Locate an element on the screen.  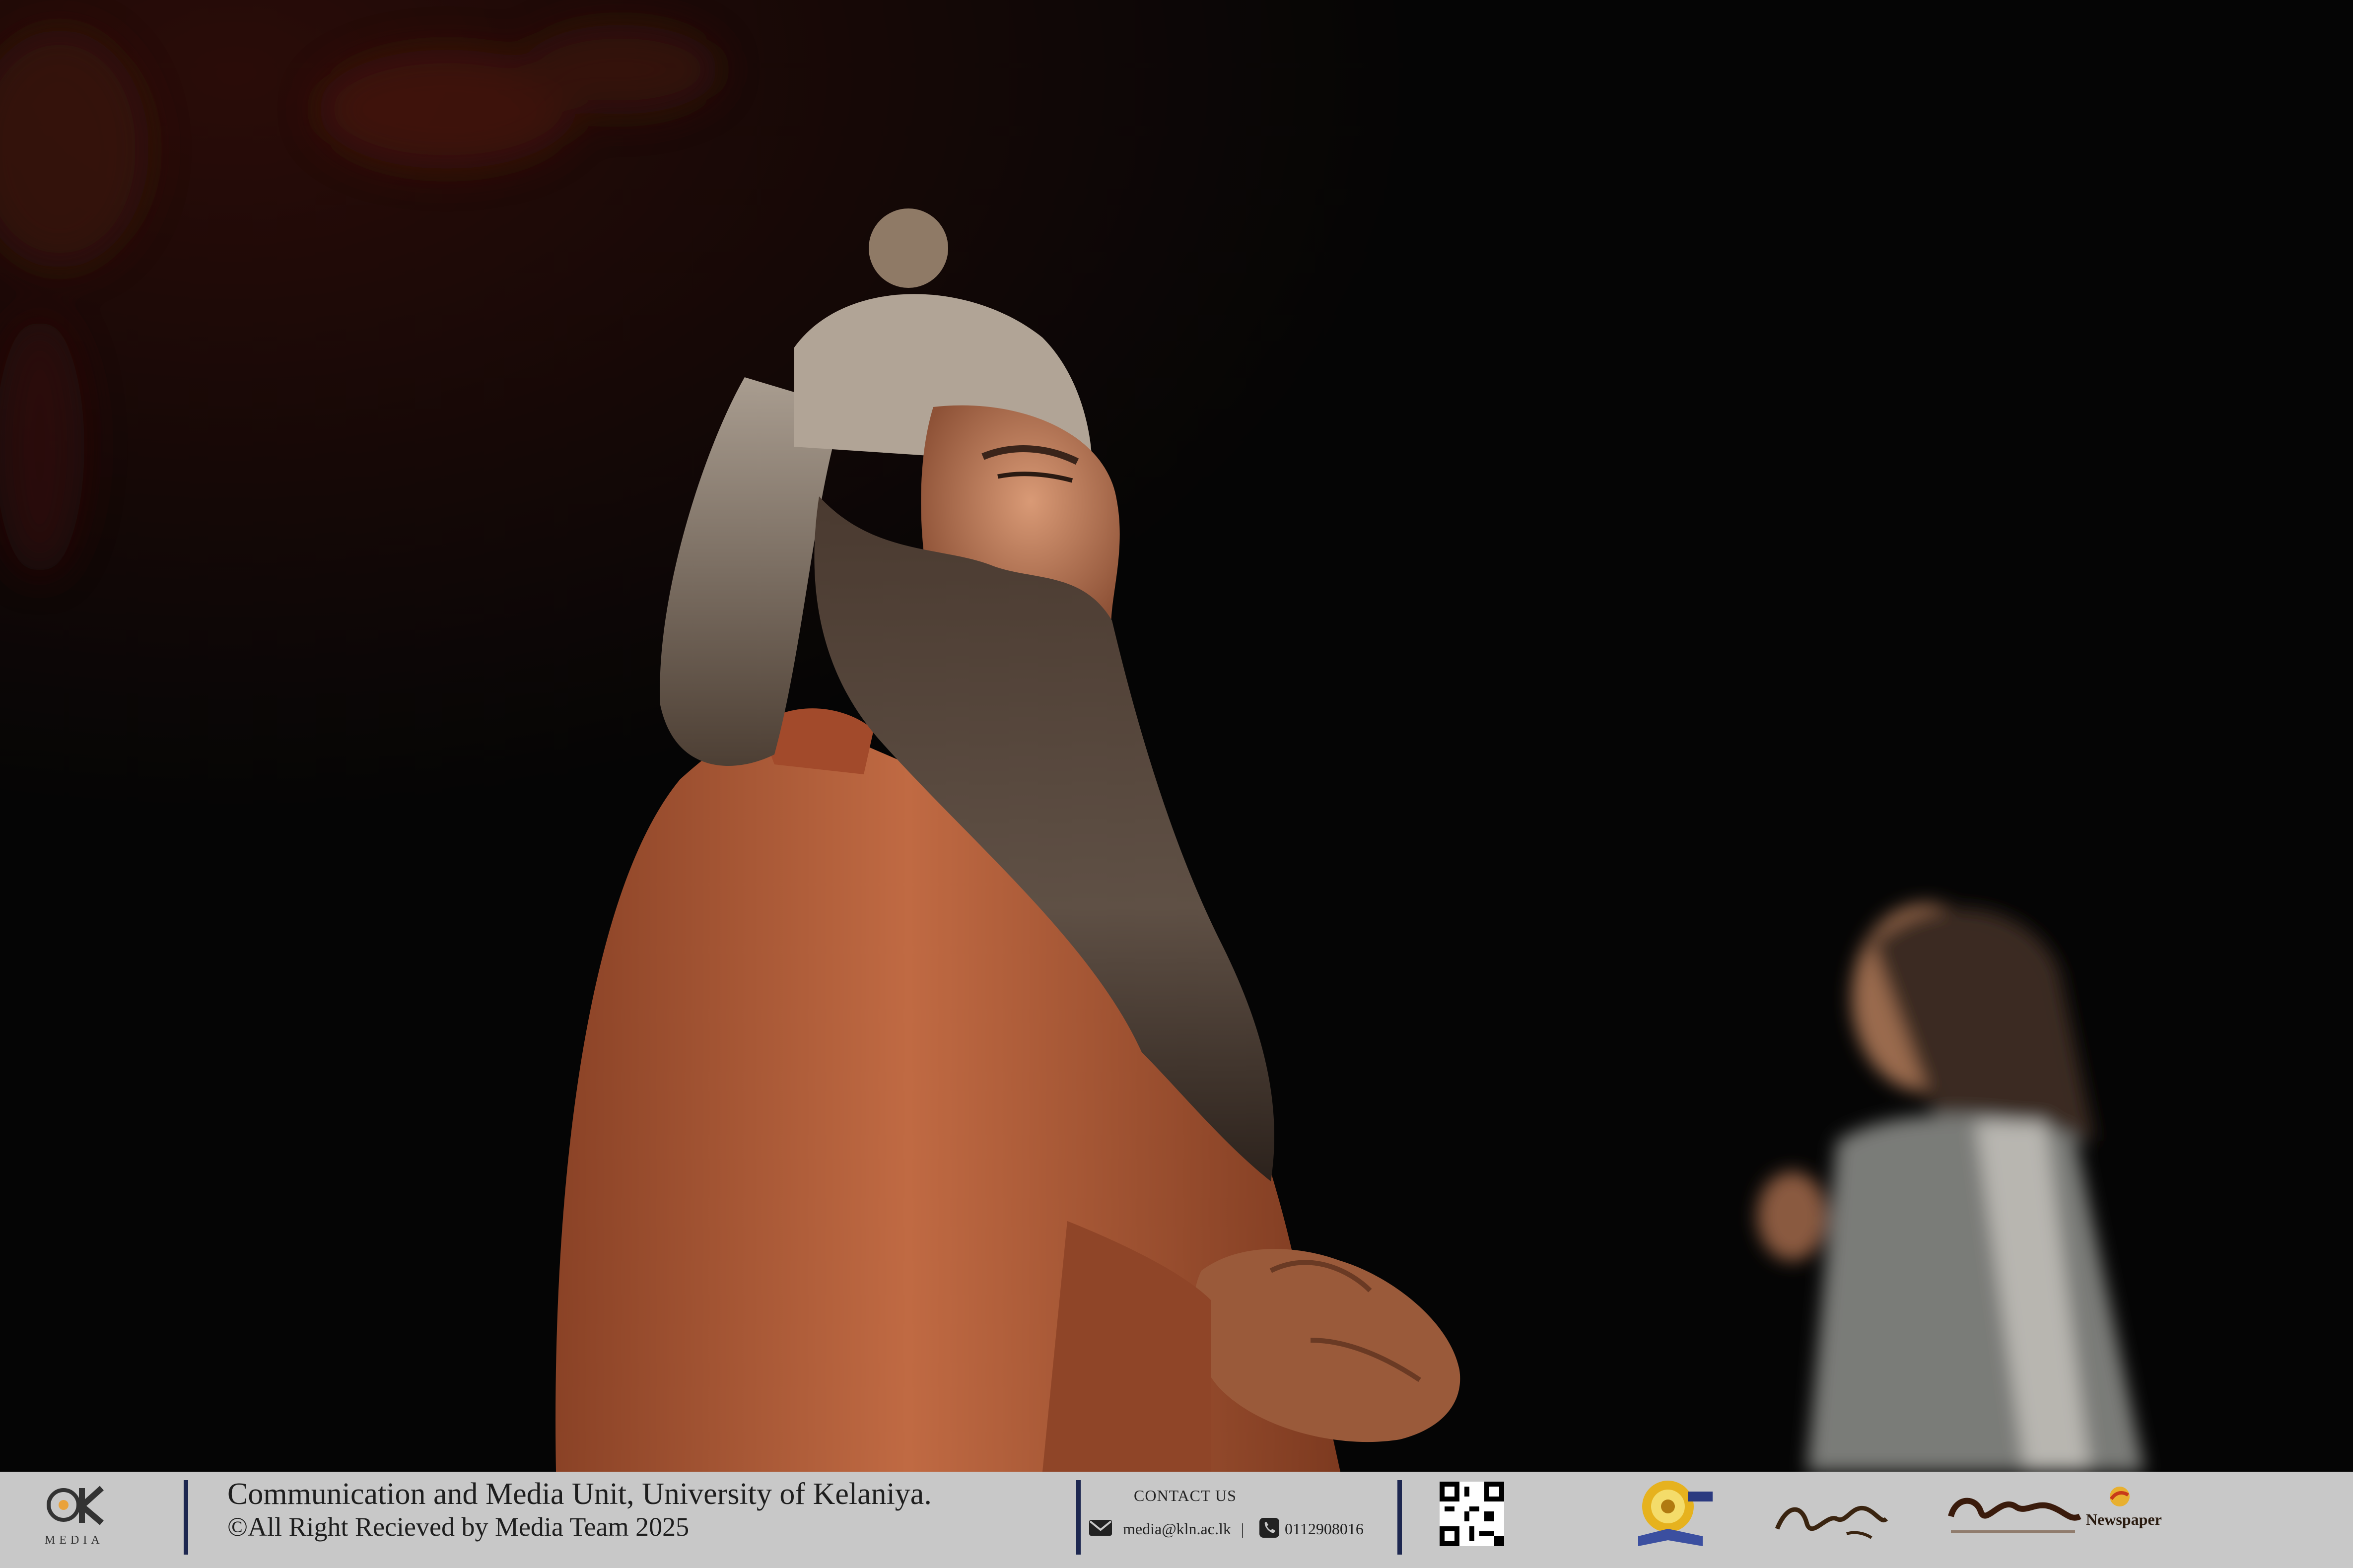
phone-icon is located at coordinates (1269, 1528).